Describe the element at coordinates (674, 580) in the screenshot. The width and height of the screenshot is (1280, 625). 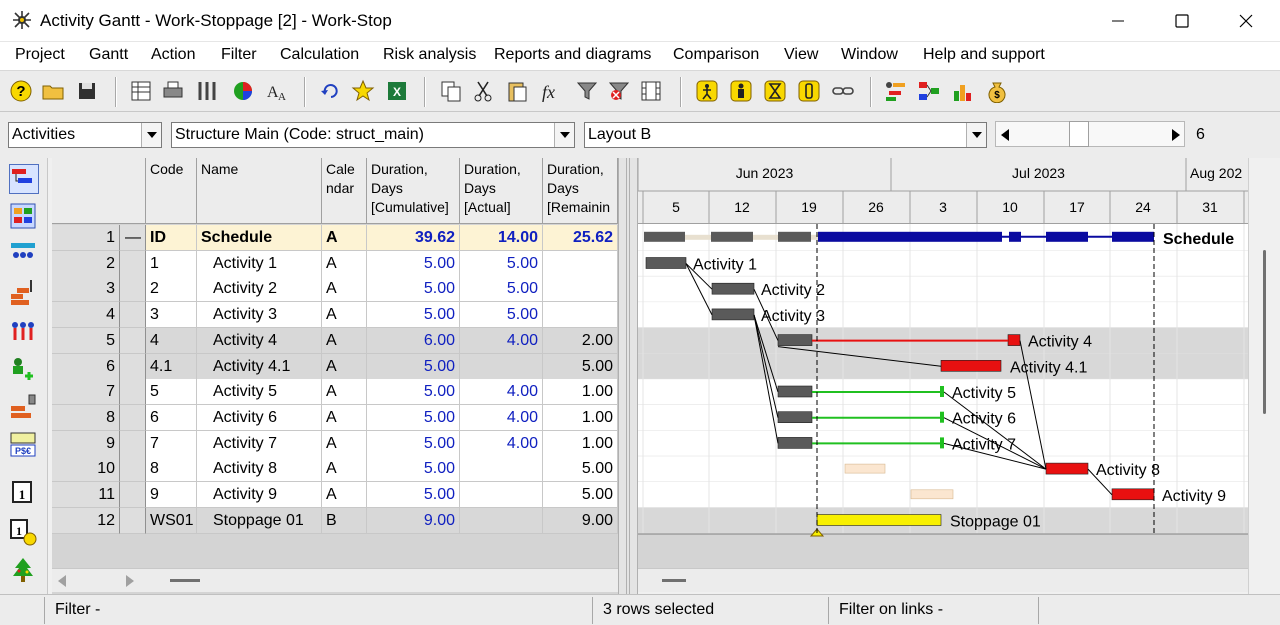
I see `gantt-scroll-thumb` at that location.